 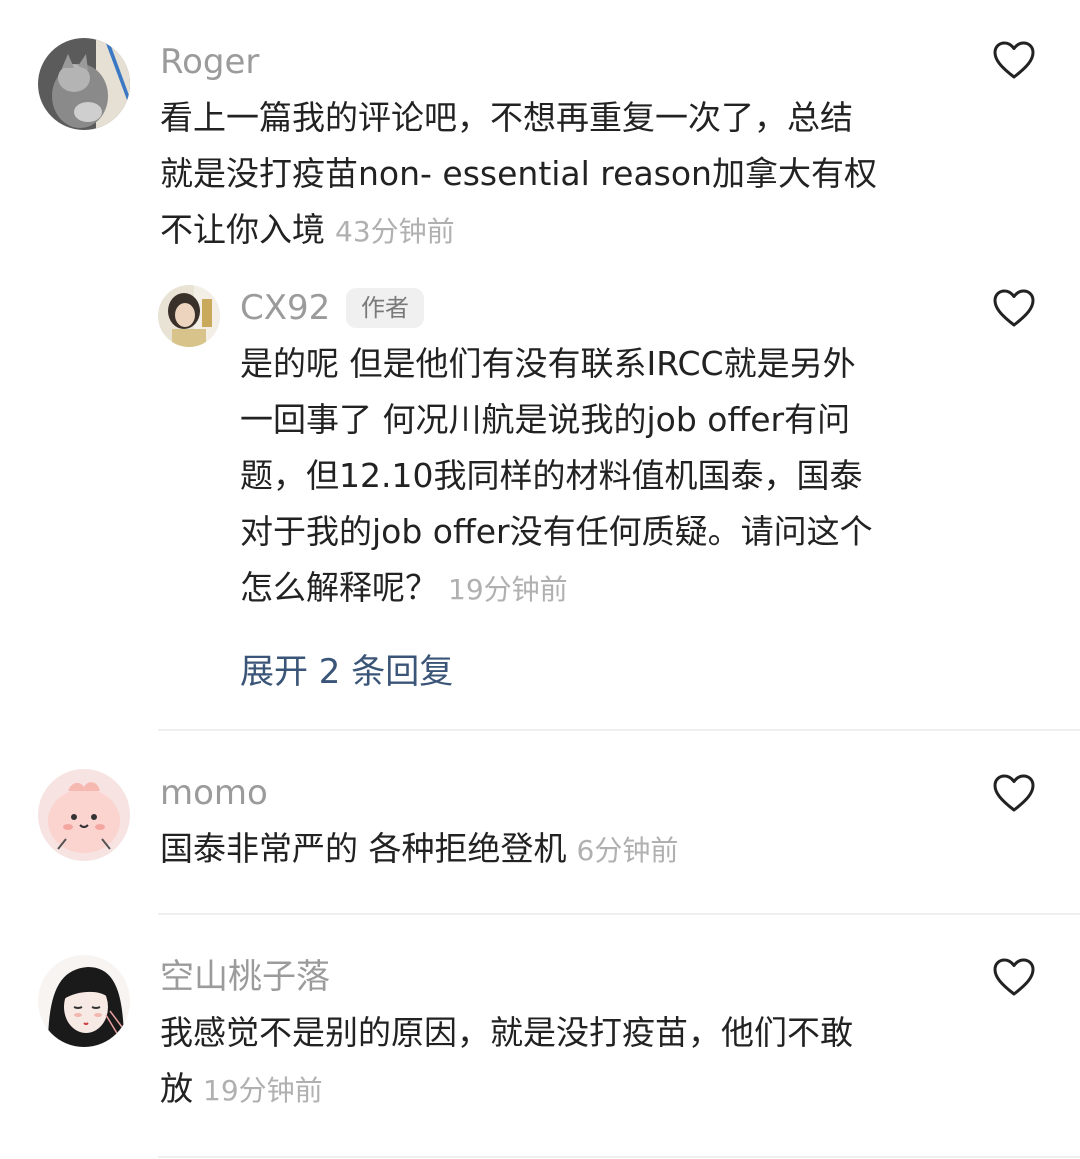 I want to click on comment-line-text: 怎么解释呢？, so click(x=339, y=587).